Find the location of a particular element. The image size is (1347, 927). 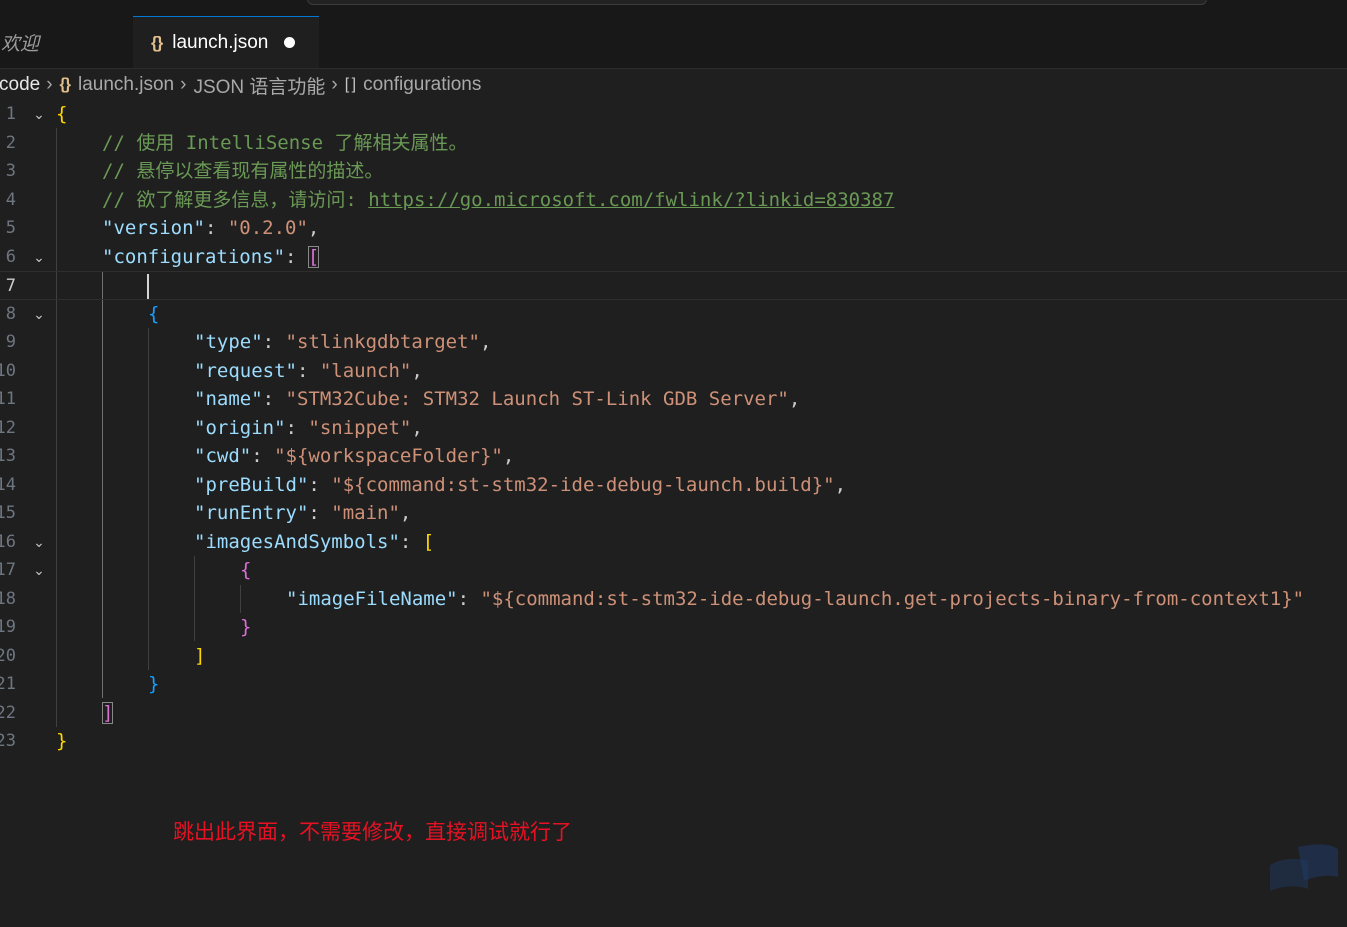

code-token: "main" is located at coordinates (365, 513).